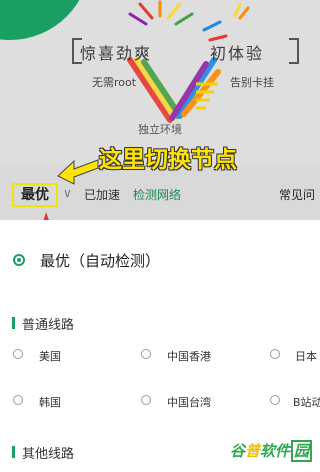  I want to click on best-auto-label: 最优（自动检测）, so click(100, 260).